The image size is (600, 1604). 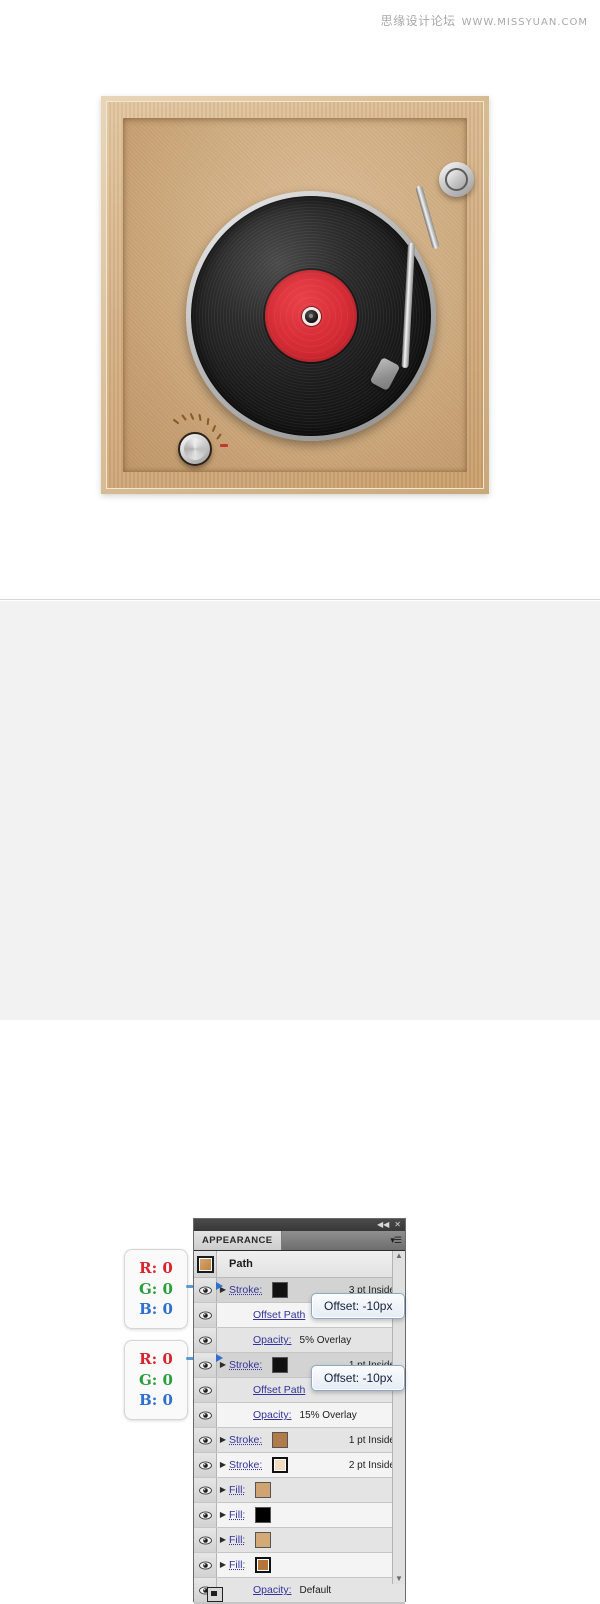 I want to click on page-title: Path, so click(x=241, y=1264).